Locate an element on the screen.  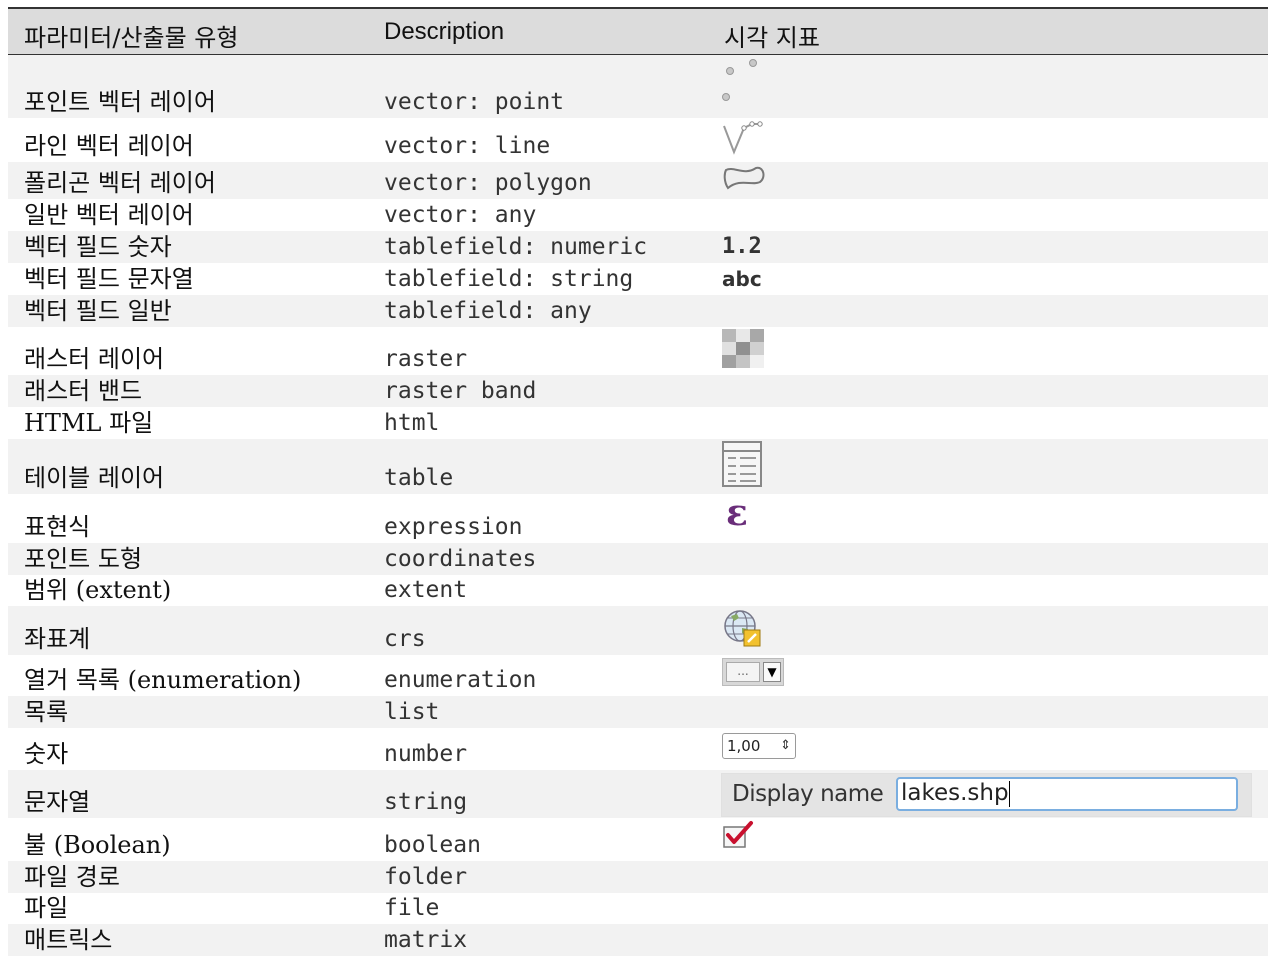
param-description: extent is located at coordinates (426, 590).